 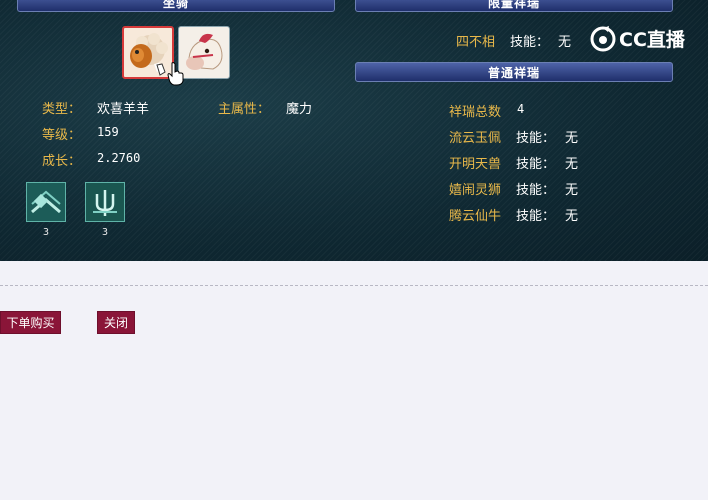 What do you see at coordinates (149, 54) in the screenshot?
I see `sheep-icon` at bounding box center [149, 54].